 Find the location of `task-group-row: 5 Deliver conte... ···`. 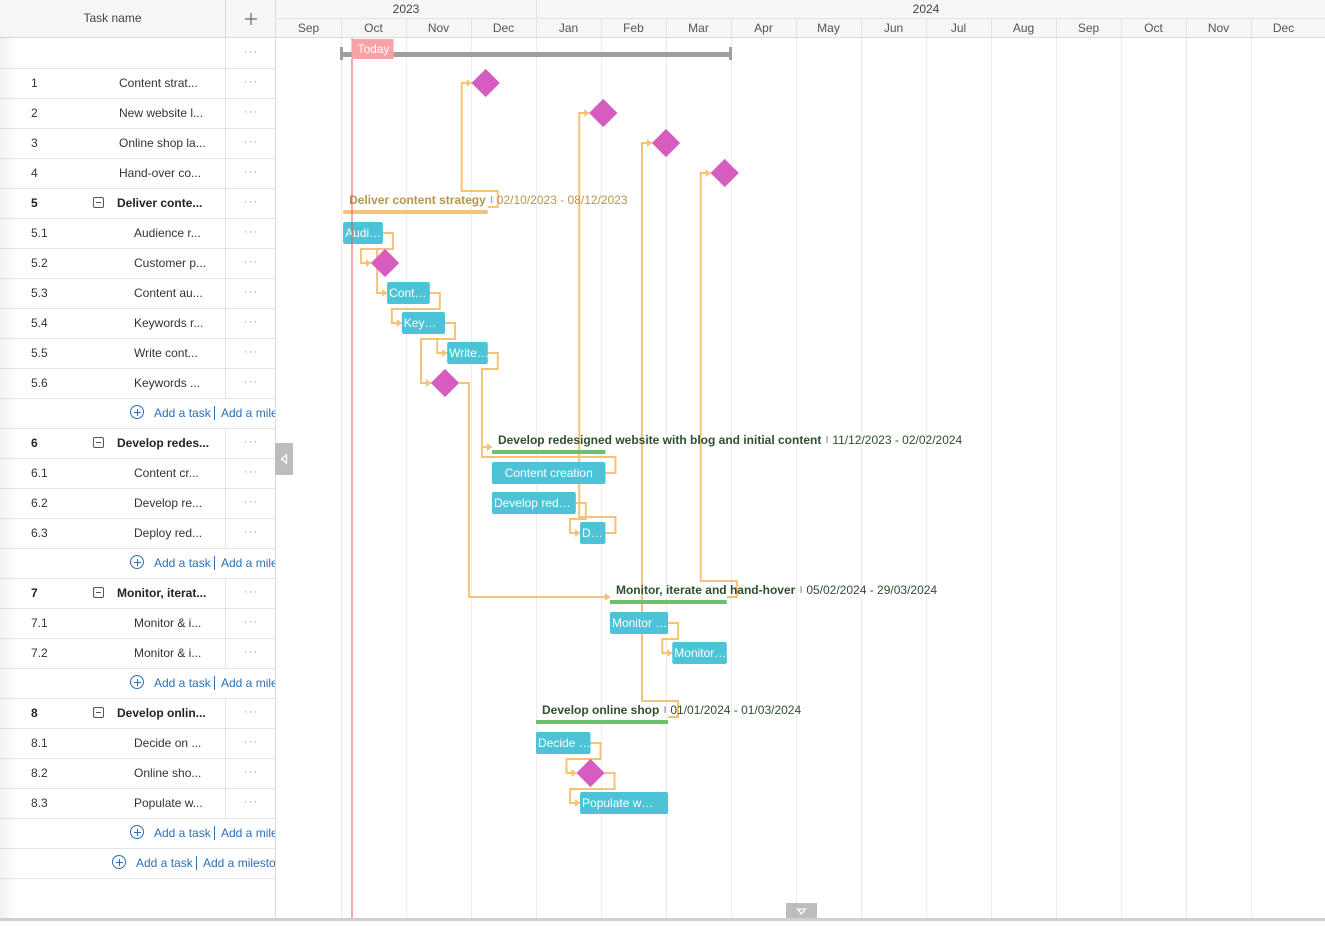

task-group-row: 5 Deliver conte... ··· is located at coordinates (137, 203).